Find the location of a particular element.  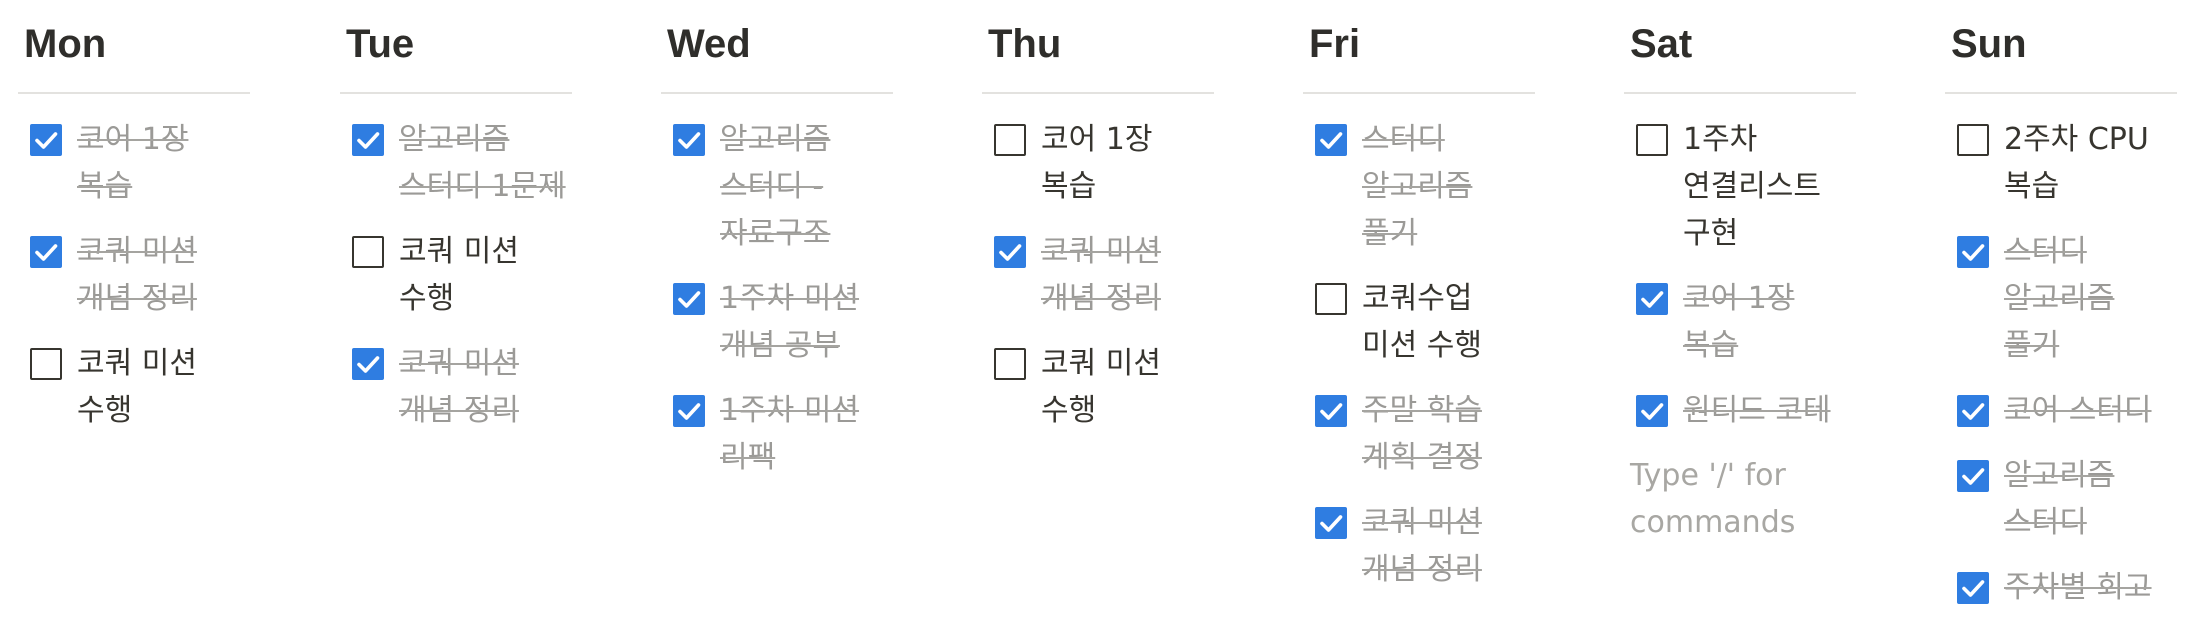

empty-block-placeholder: Type '/' for commands is located at coordinates (1740, 499).